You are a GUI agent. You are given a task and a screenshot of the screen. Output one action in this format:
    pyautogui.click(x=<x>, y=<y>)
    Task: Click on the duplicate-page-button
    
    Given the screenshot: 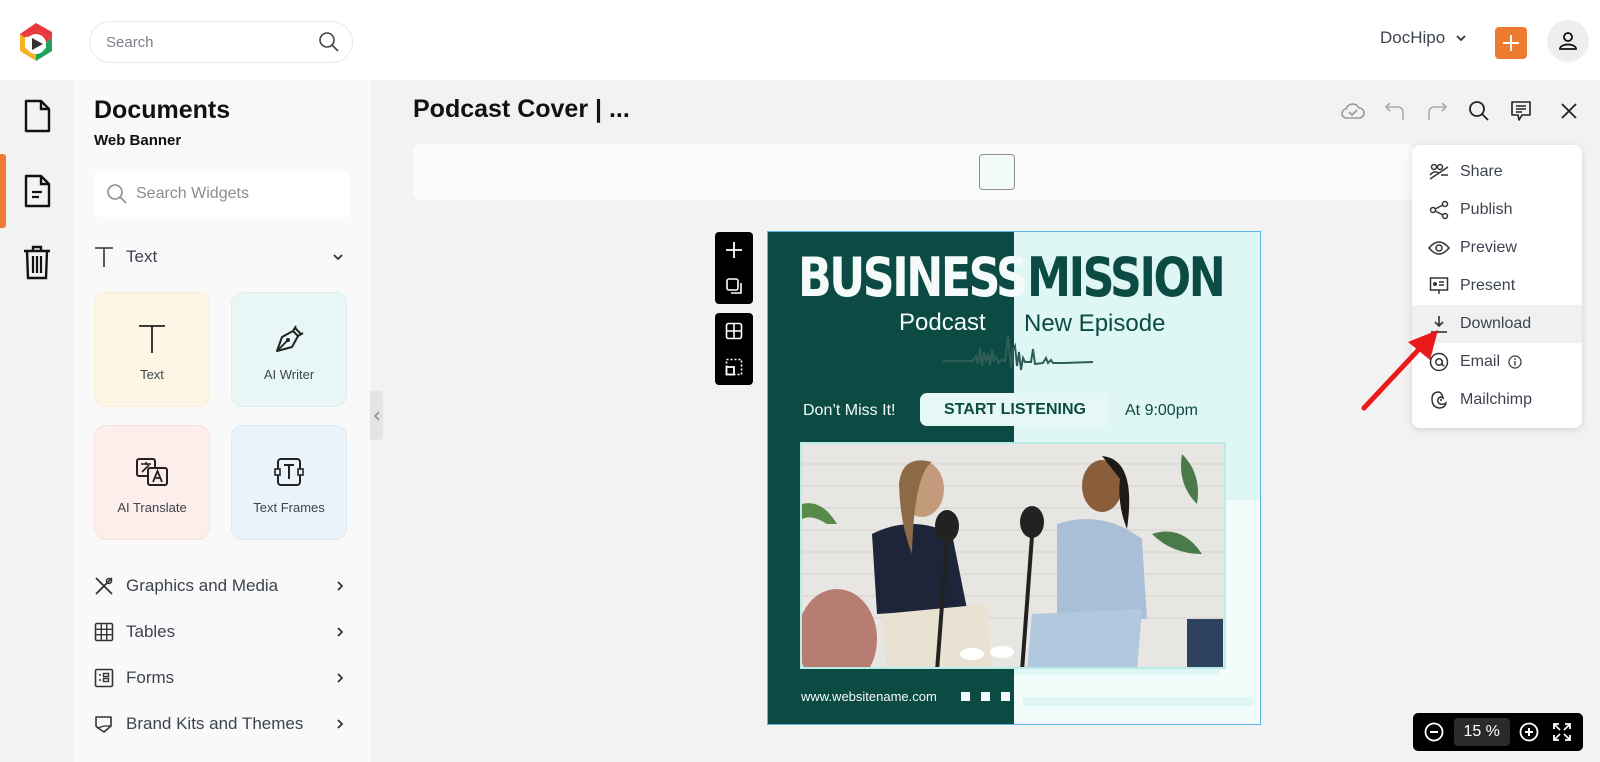 What is the action you would take?
    pyautogui.click(x=734, y=286)
    